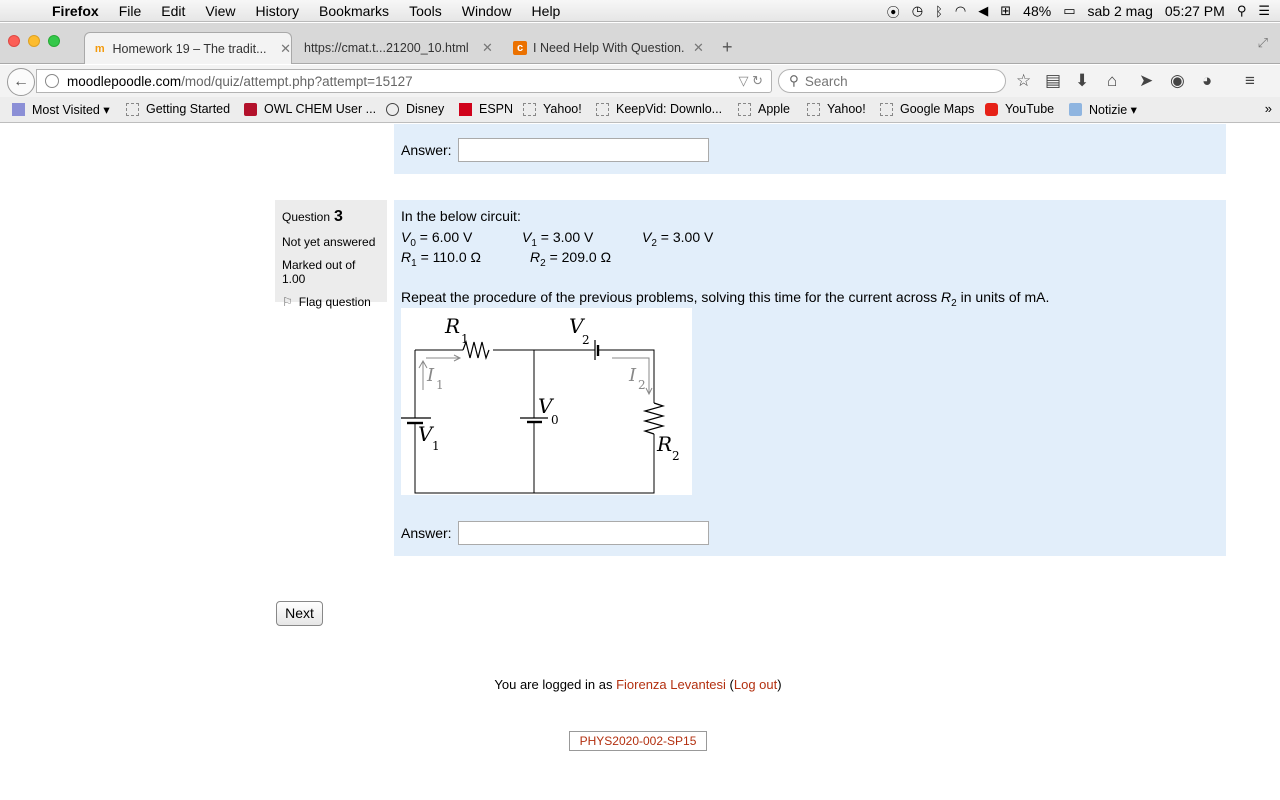 This screenshot has height=800, width=1280. Describe the element at coordinates (571, 259) in the screenshot. I see `value-r2: R2 = 209.0 Ω` at that location.